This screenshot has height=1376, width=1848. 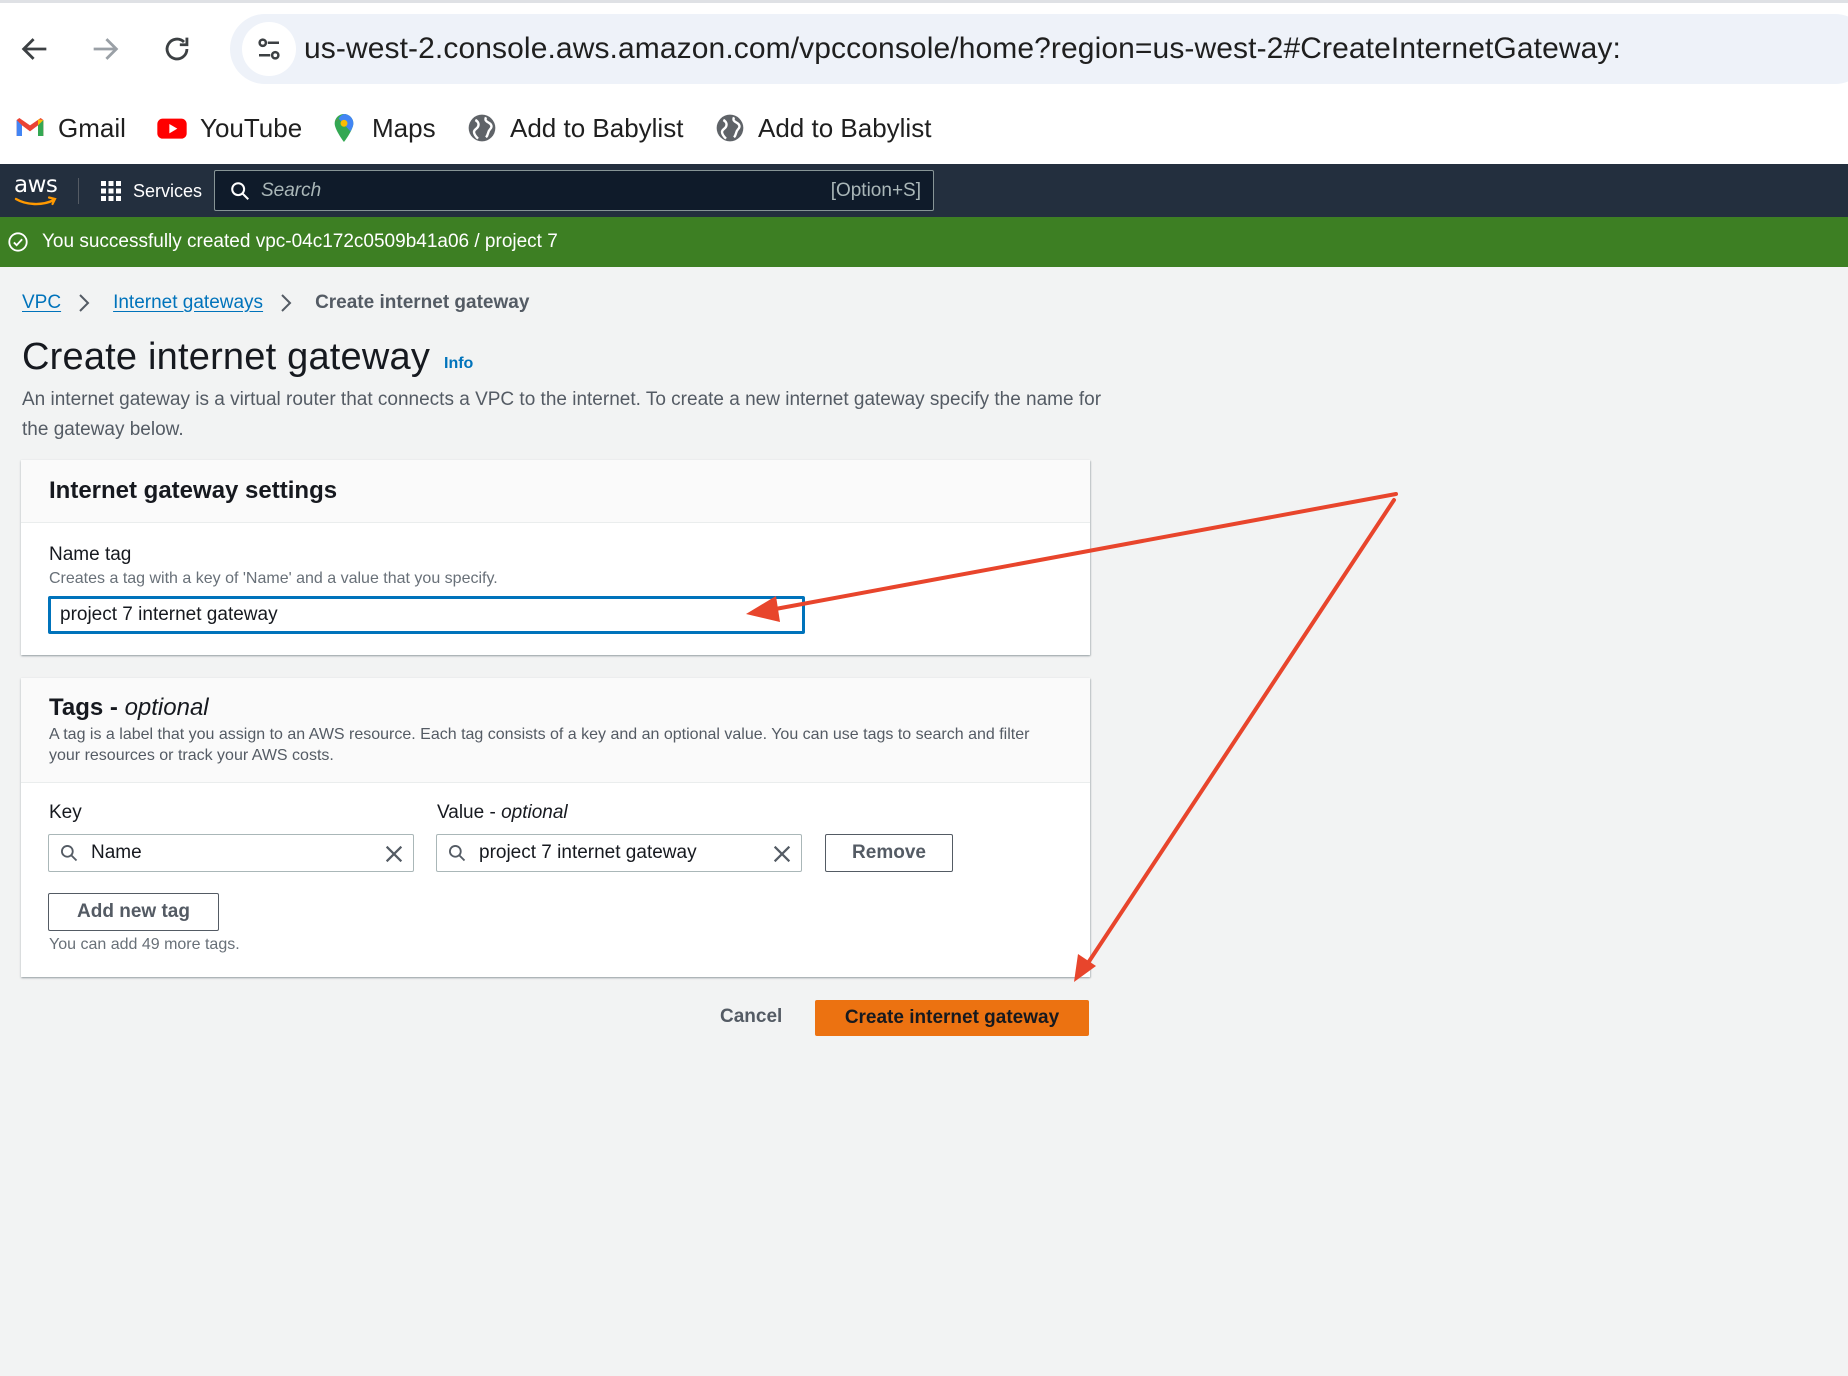 I want to click on page-title: Create internet gateway, so click(x=226, y=357).